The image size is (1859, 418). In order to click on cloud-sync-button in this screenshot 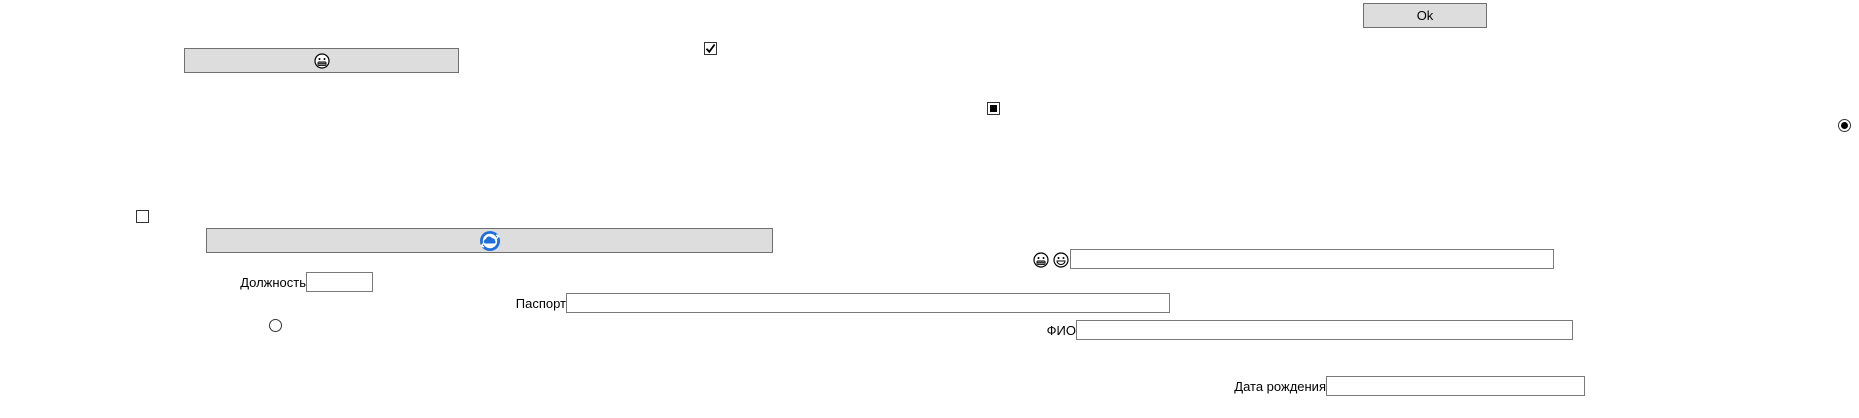, I will do `click(489, 240)`.